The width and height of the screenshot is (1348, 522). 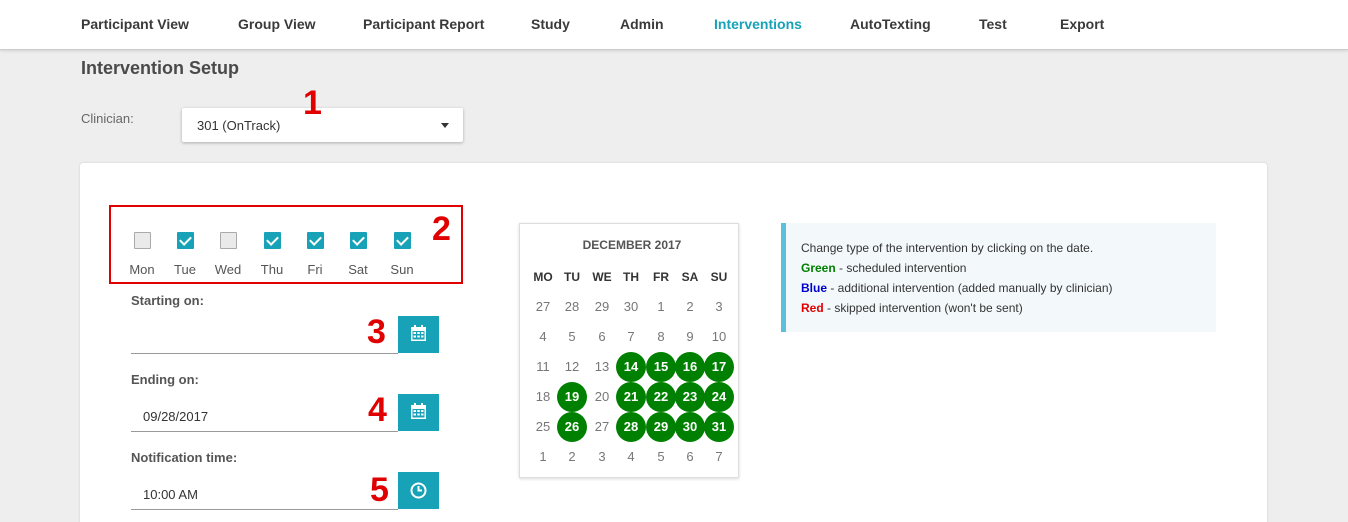 What do you see at coordinates (277, 24) in the screenshot?
I see `nav-group-view: Group View` at bounding box center [277, 24].